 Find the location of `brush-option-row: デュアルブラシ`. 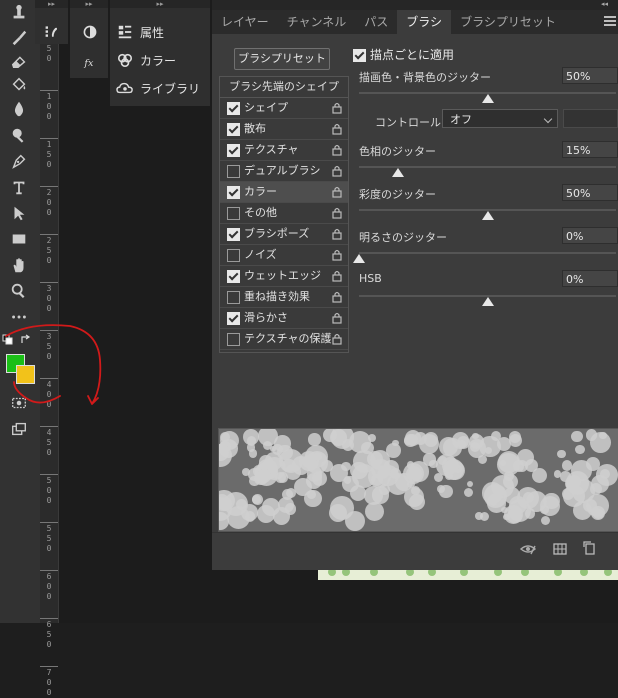

brush-option-row: デュアルブラシ is located at coordinates (284, 171).